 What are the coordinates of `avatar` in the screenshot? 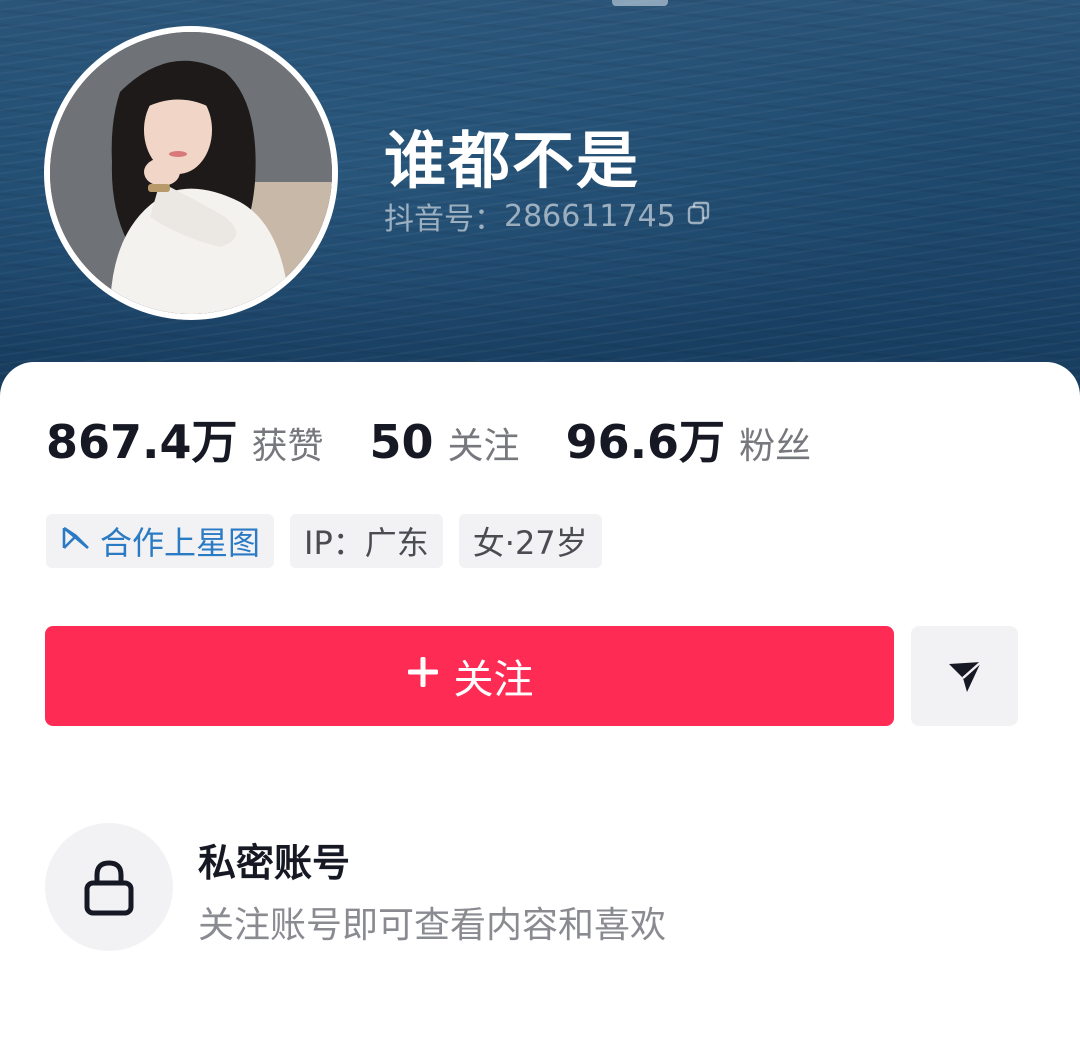 It's located at (191, 173).